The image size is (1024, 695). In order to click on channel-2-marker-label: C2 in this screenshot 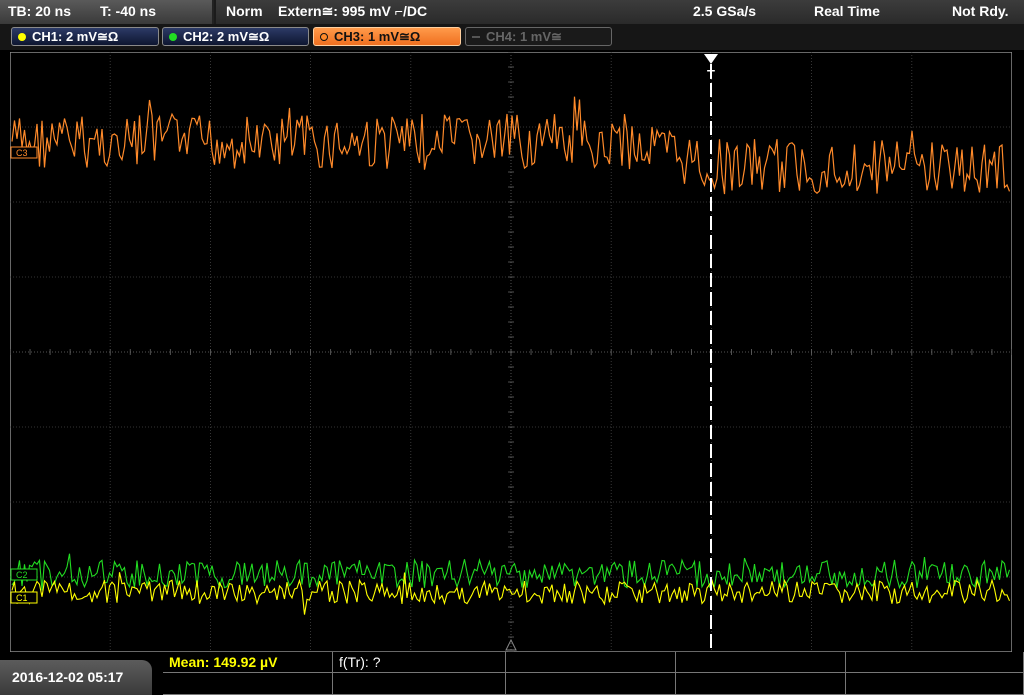, I will do `click(22, 575)`.